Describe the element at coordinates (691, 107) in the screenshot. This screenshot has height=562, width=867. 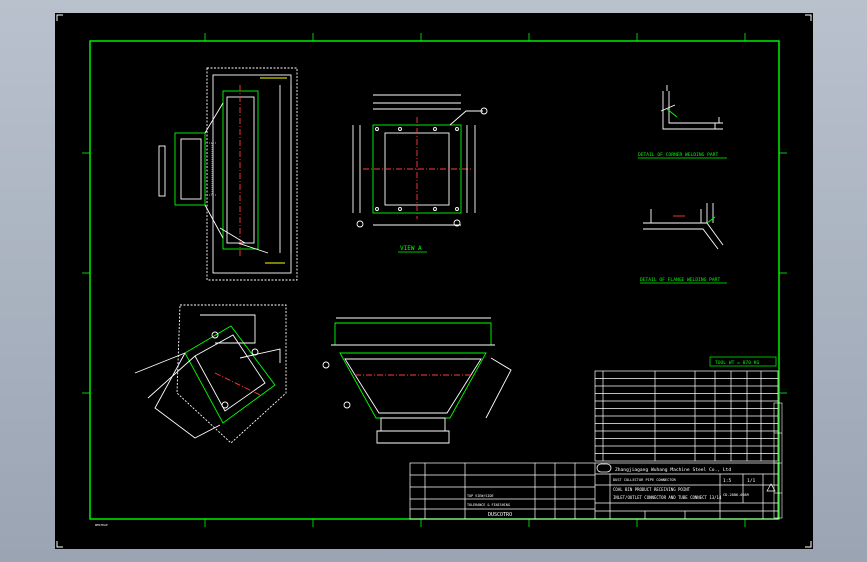
I see `corner-detail` at that location.